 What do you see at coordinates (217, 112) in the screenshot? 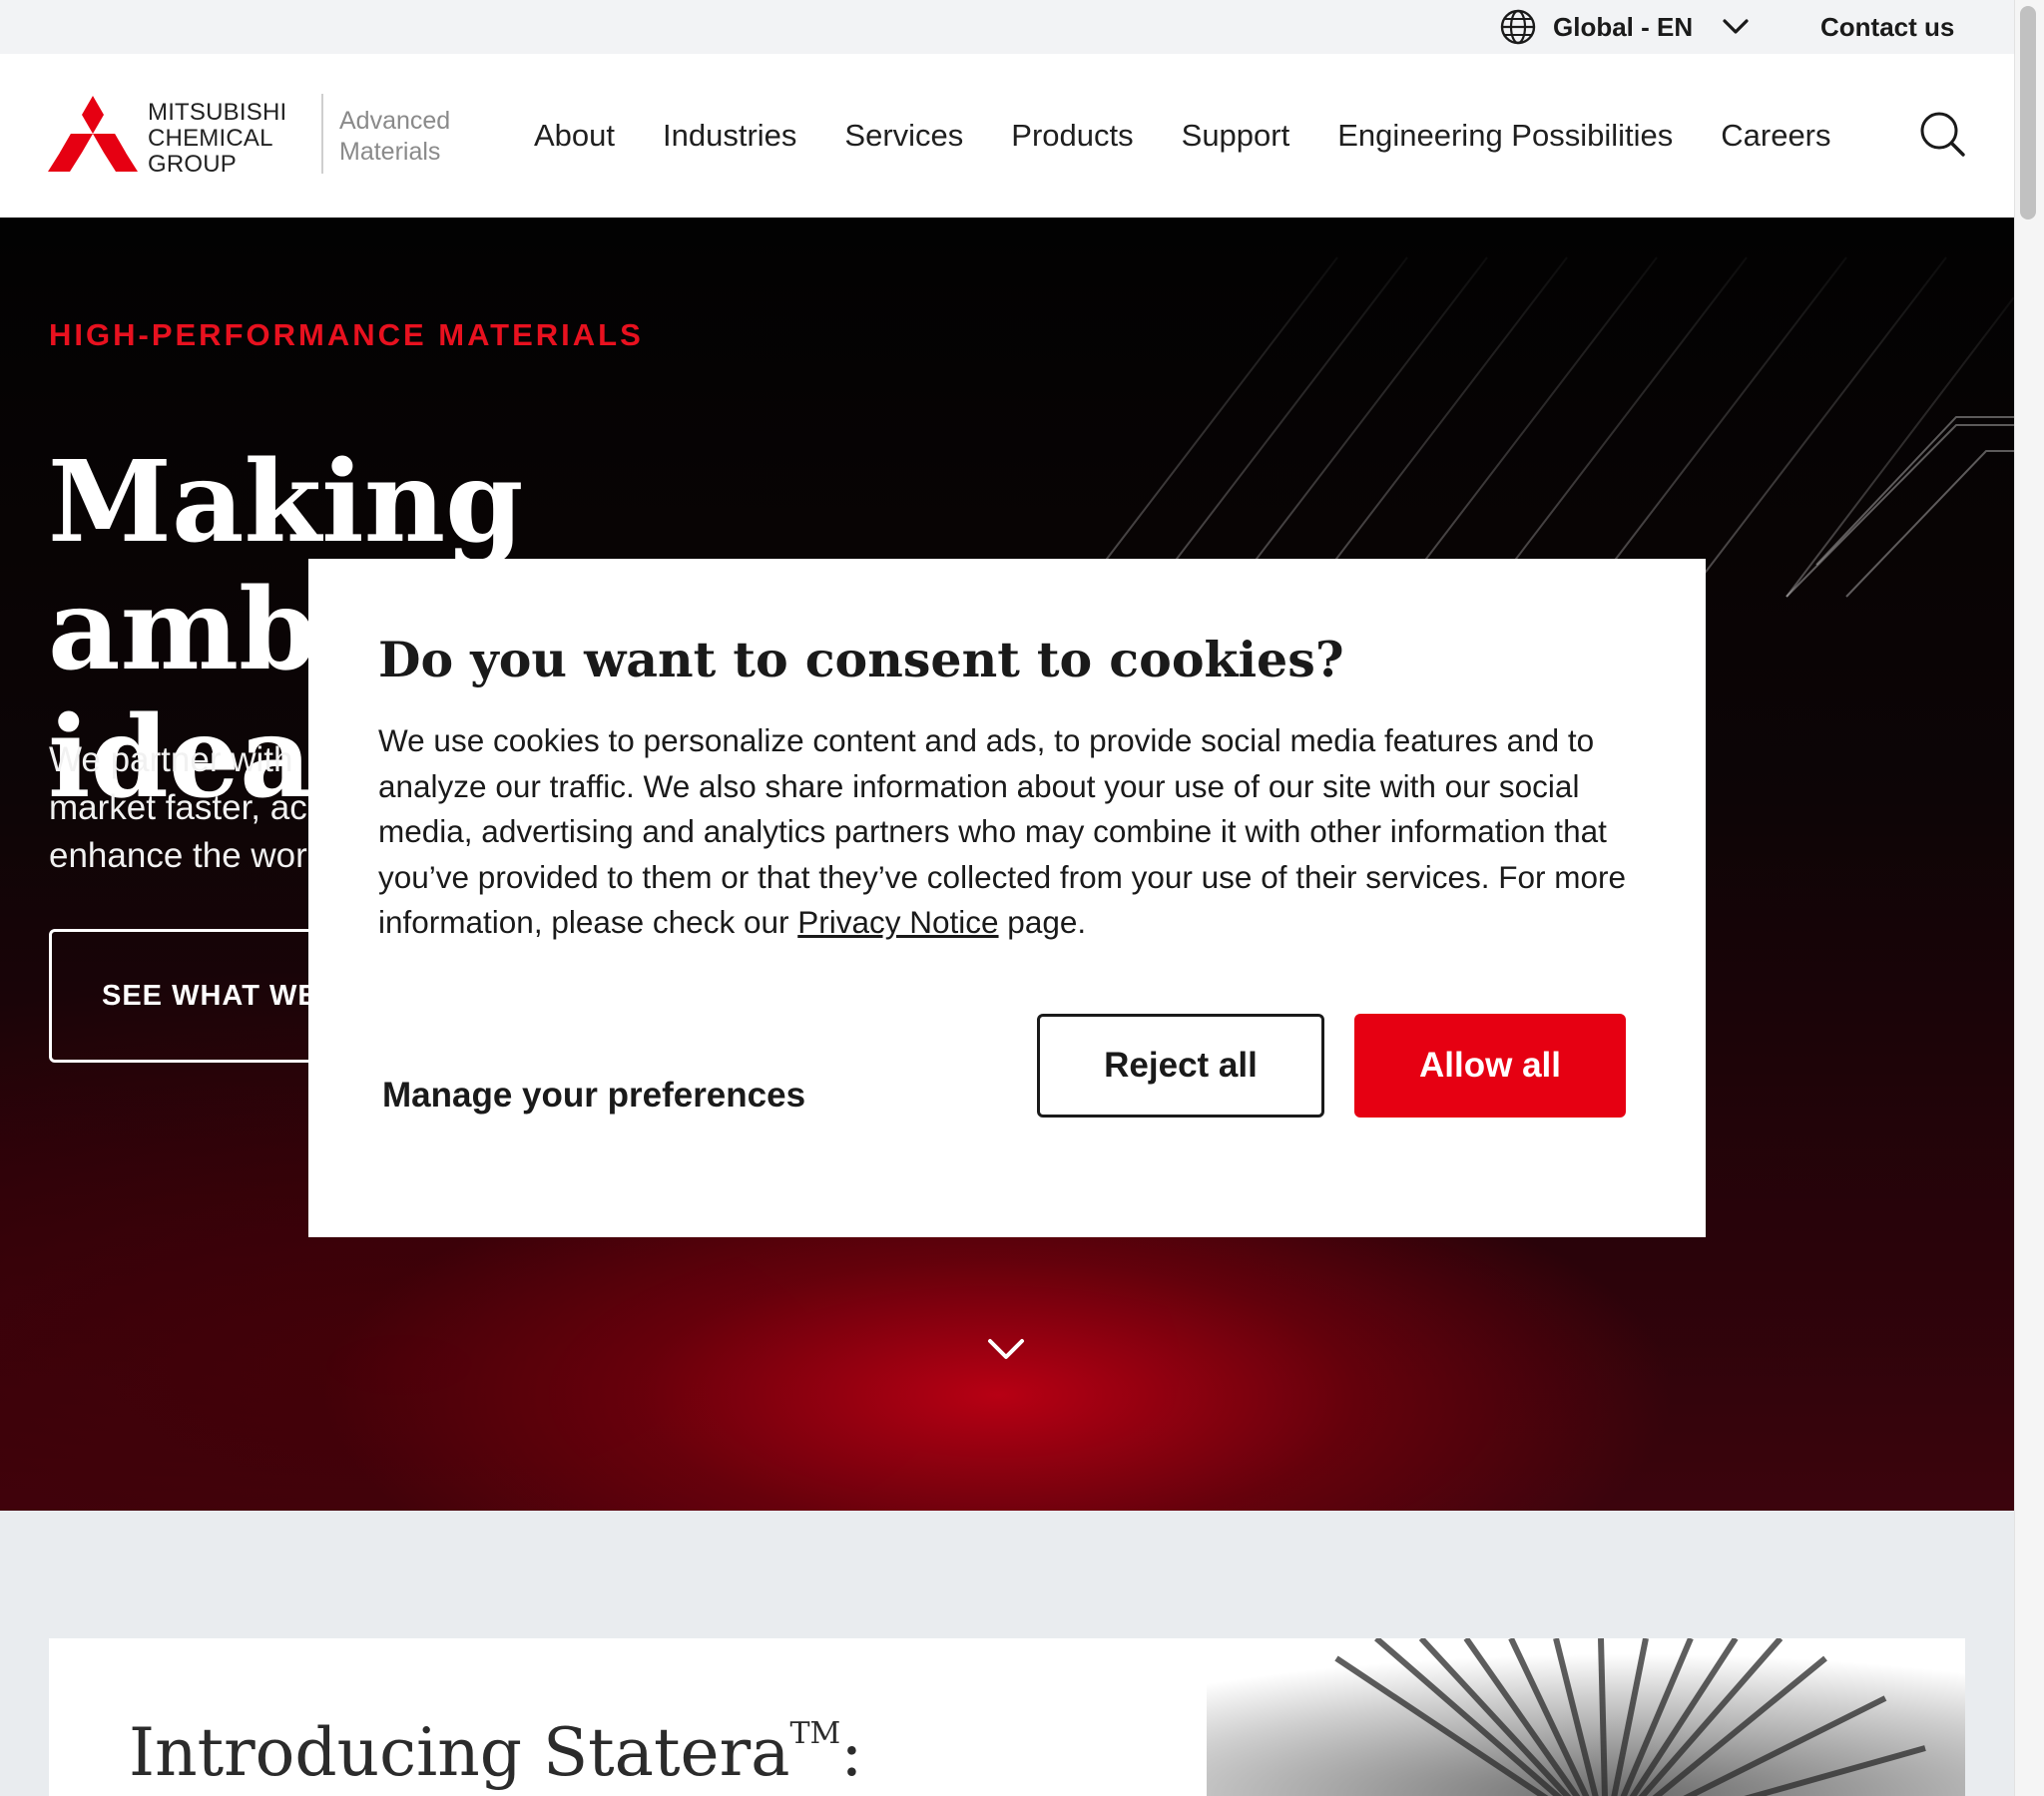
I see `logo-line: MITSUBISHI` at bounding box center [217, 112].